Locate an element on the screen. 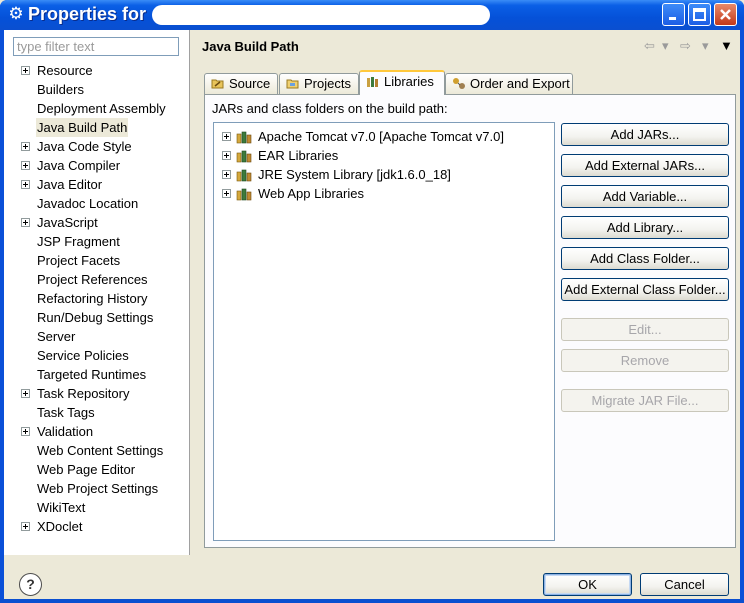  tree-item: JSP Fragment is located at coordinates (97, 241).